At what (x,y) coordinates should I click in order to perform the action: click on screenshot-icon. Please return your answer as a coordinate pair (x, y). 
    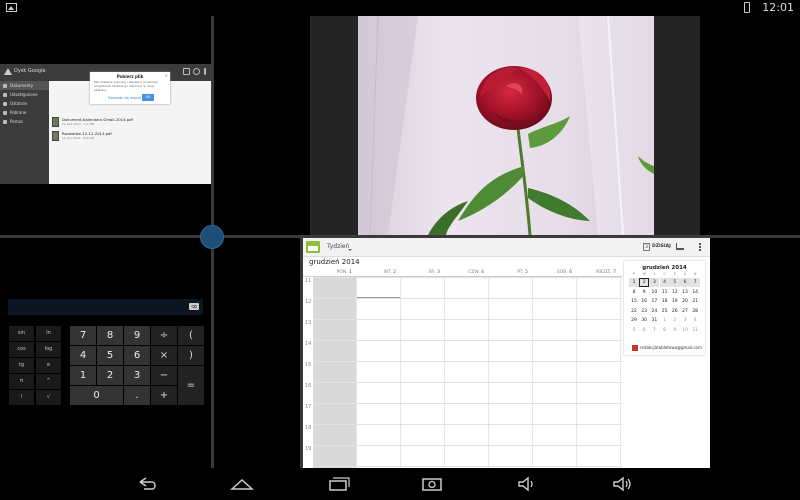
    Looking at the image, I should click on (432, 484).